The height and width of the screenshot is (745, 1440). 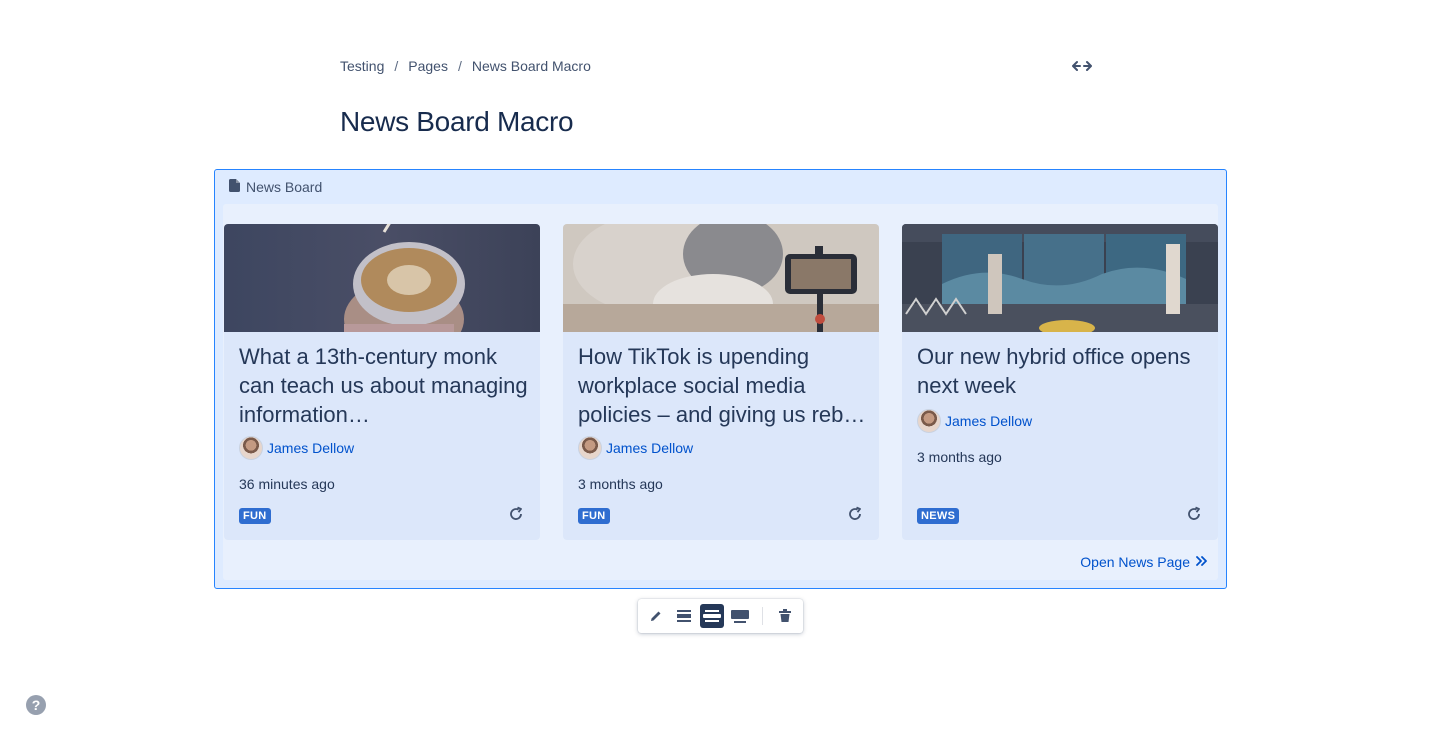 I want to click on breadcrumb-item-pages: Pages, so click(x=428, y=66).